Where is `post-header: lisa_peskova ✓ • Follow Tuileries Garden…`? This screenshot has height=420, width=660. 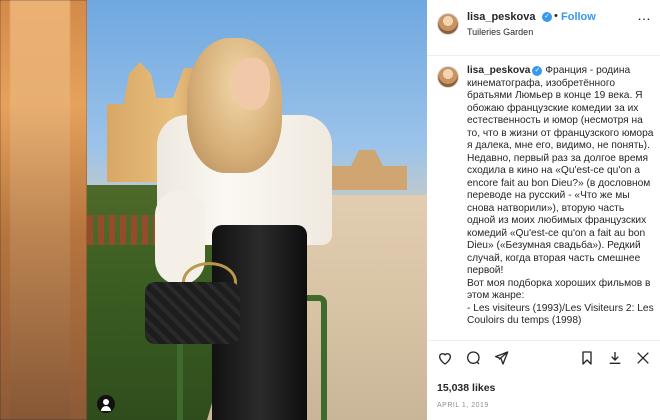
post-header: lisa_peskova ✓ • Follow Tuileries Garden… is located at coordinates (543, 28).